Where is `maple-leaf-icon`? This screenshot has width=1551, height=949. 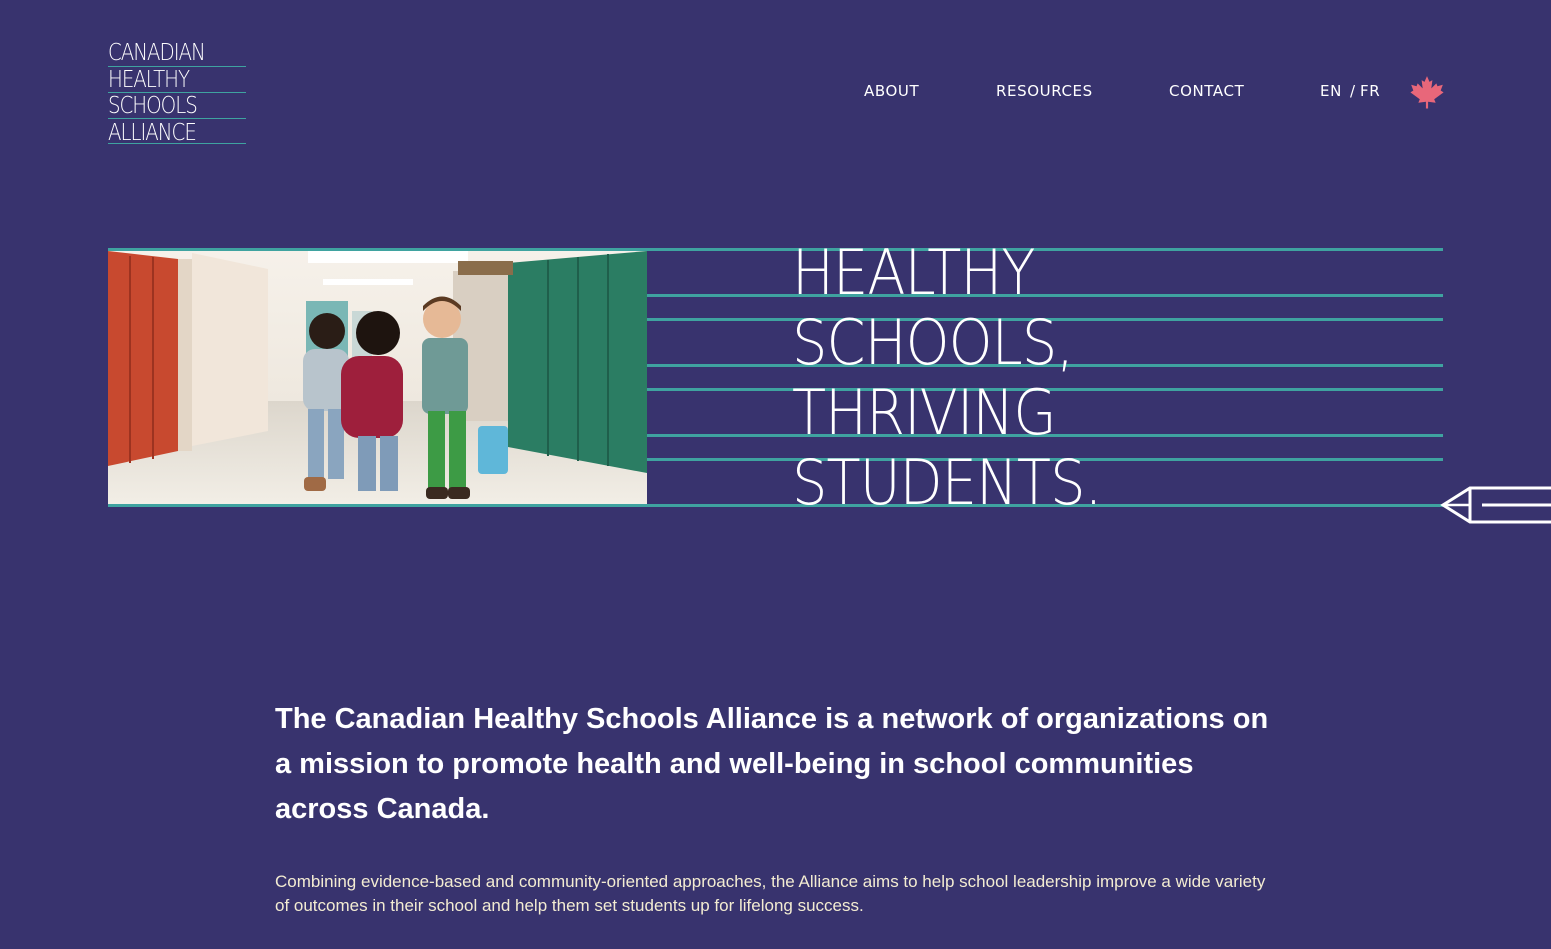 maple-leaf-icon is located at coordinates (1427, 92).